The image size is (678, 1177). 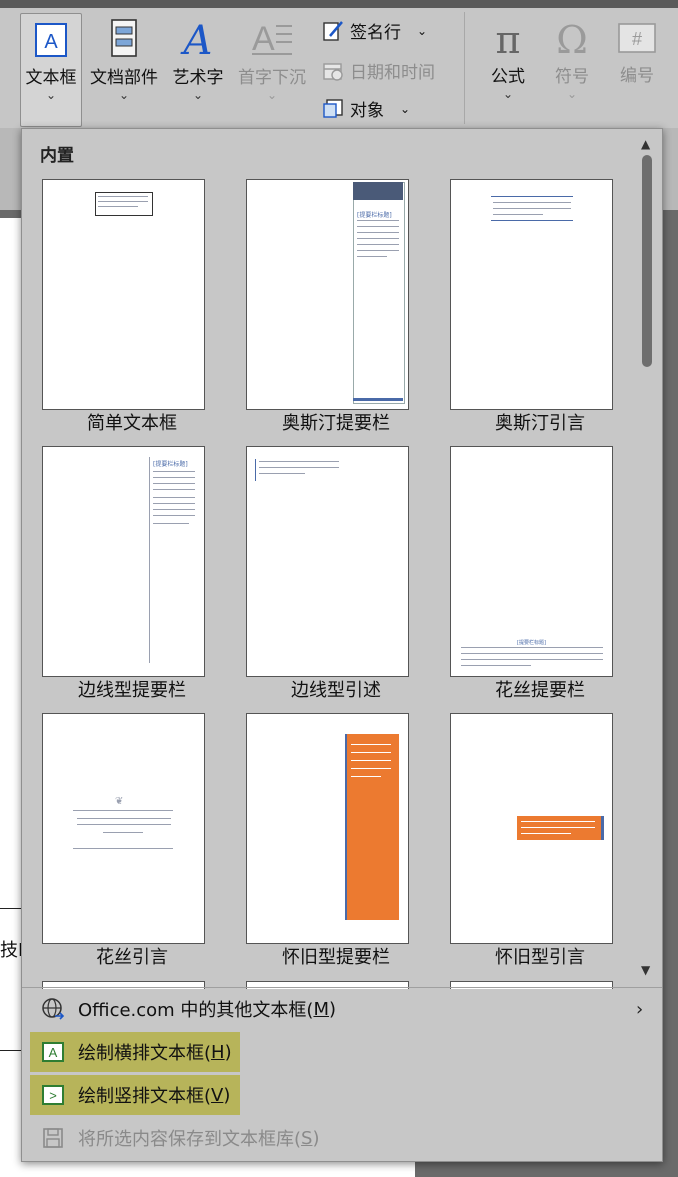 I want to click on menu-separator, so click(x=342, y=987).